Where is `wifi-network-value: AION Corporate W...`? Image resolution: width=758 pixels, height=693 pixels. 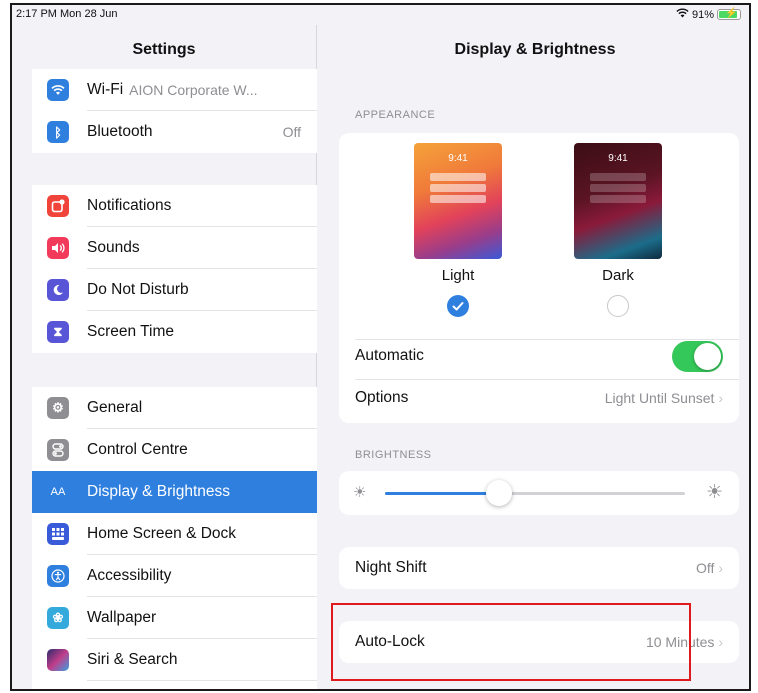 wifi-network-value: AION Corporate W... is located at coordinates (193, 90).